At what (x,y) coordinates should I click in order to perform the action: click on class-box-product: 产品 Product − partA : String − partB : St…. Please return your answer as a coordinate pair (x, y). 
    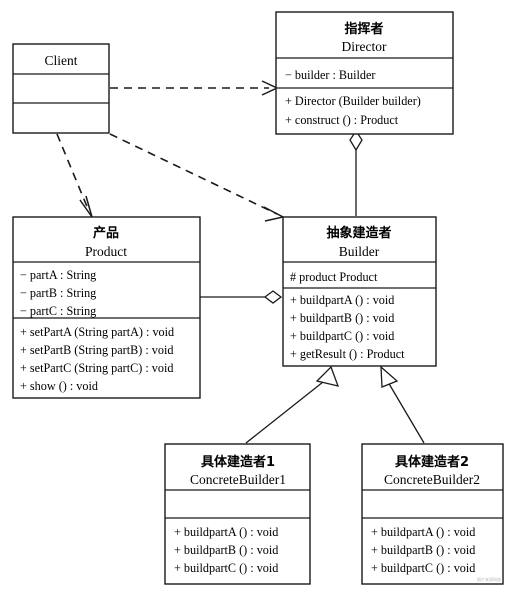
    Looking at the image, I should click on (106, 307).